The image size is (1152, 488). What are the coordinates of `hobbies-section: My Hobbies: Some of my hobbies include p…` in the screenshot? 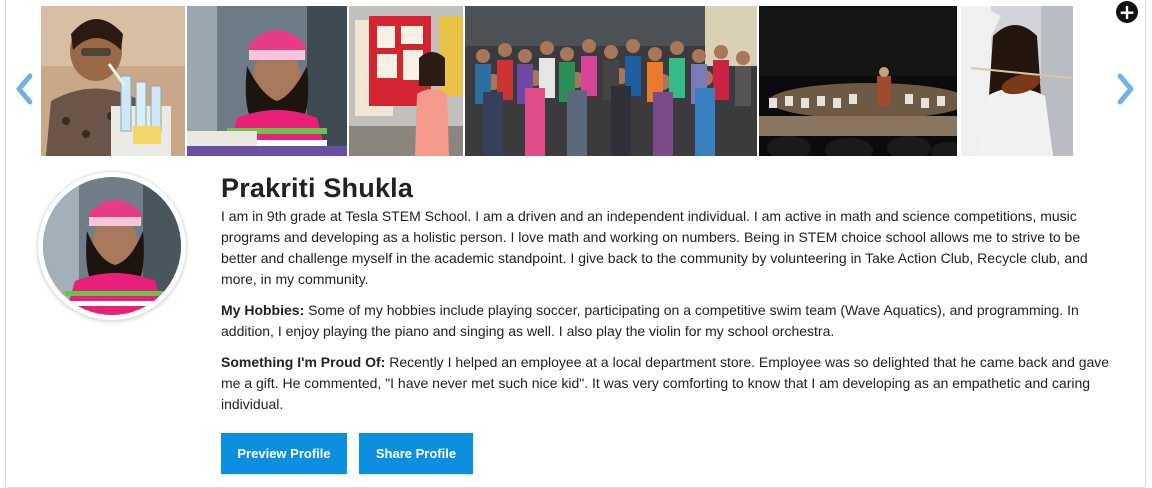 It's located at (667, 321).